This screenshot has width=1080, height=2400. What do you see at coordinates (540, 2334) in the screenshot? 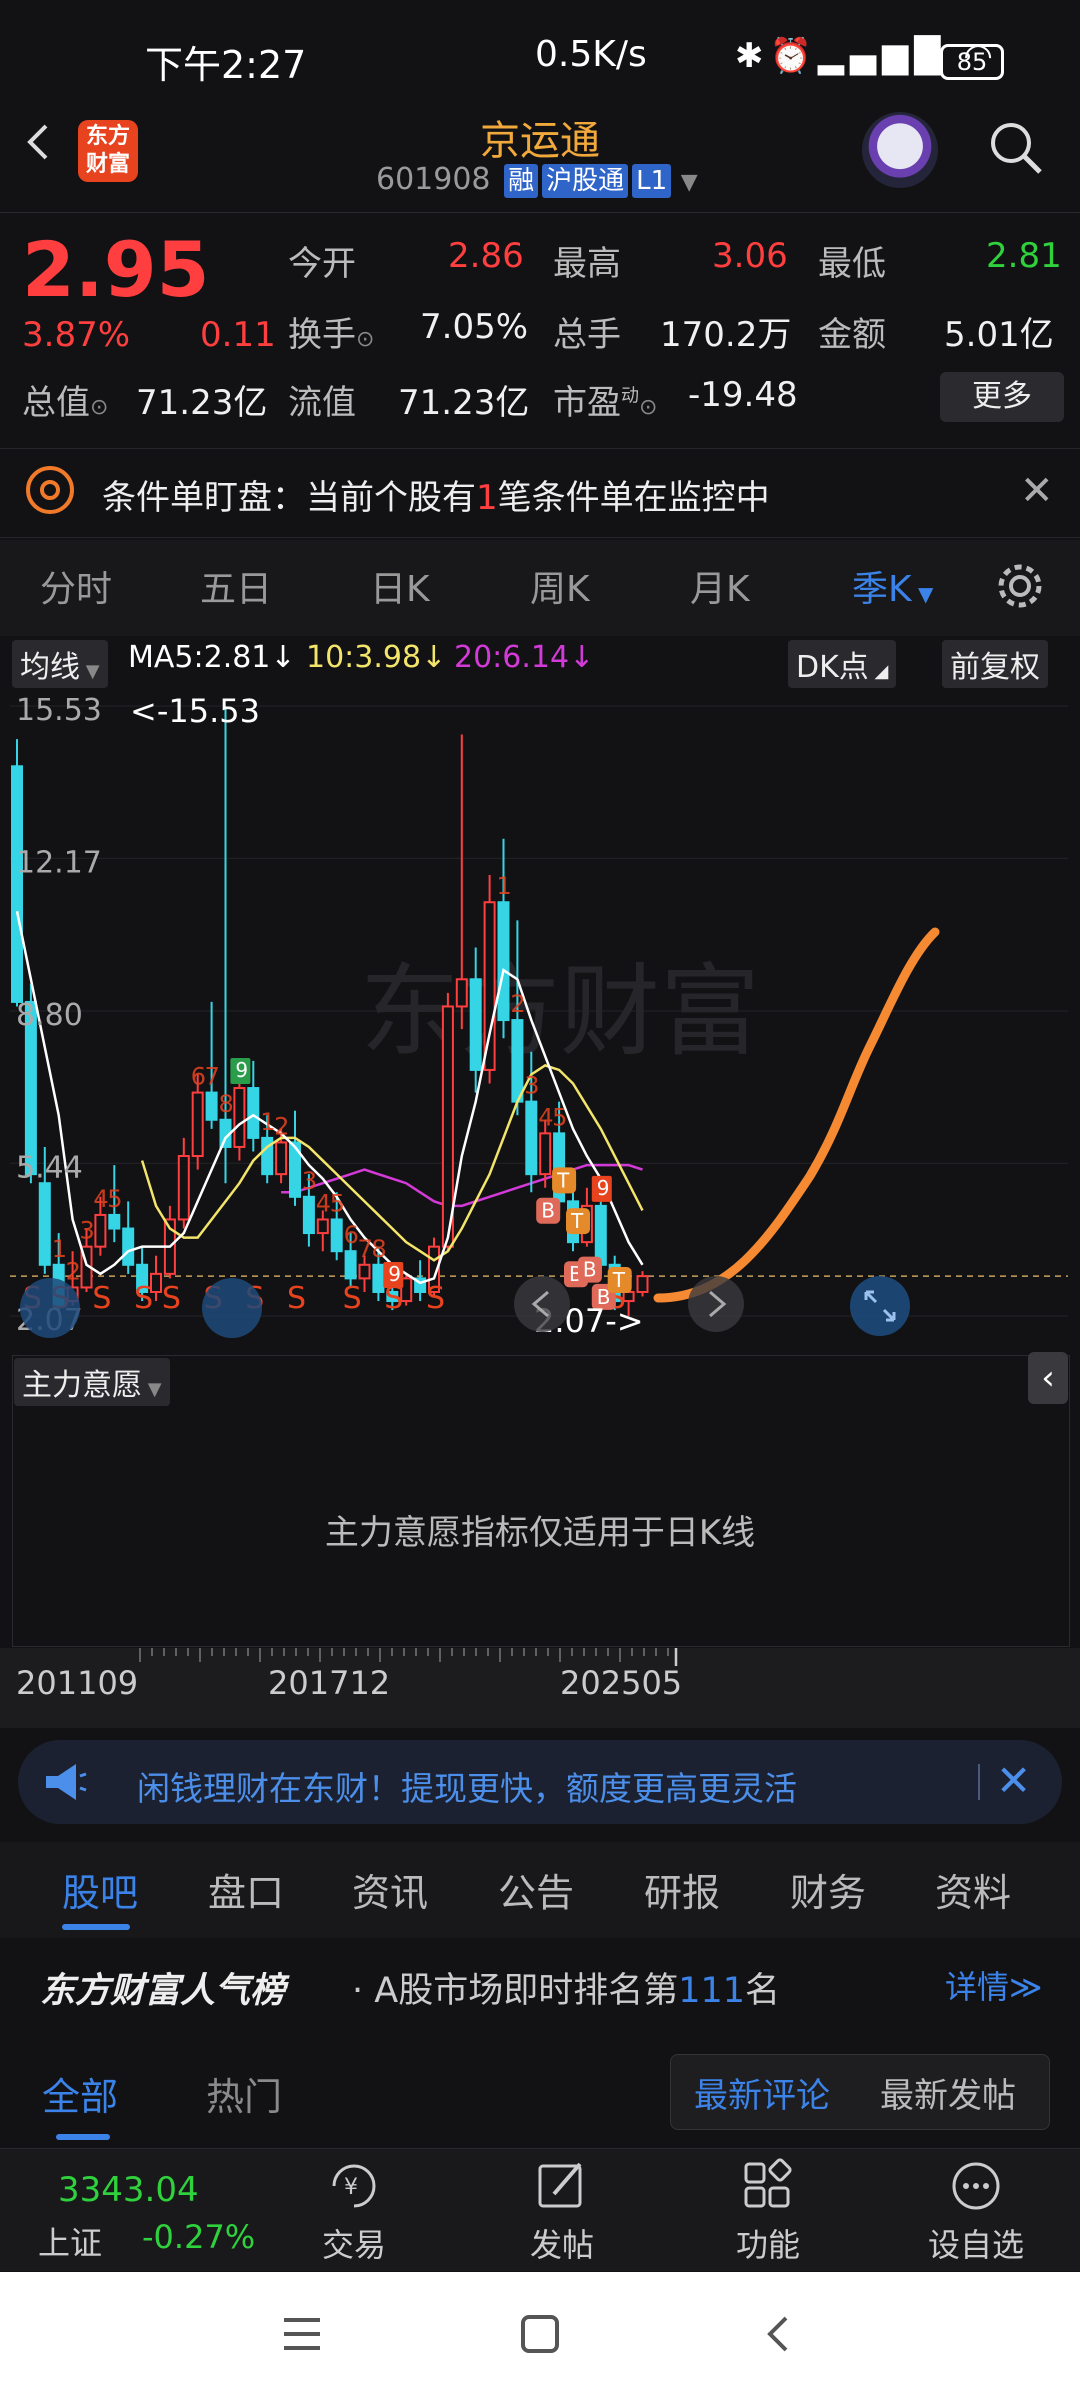
I see `home-icon` at bounding box center [540, 2334].